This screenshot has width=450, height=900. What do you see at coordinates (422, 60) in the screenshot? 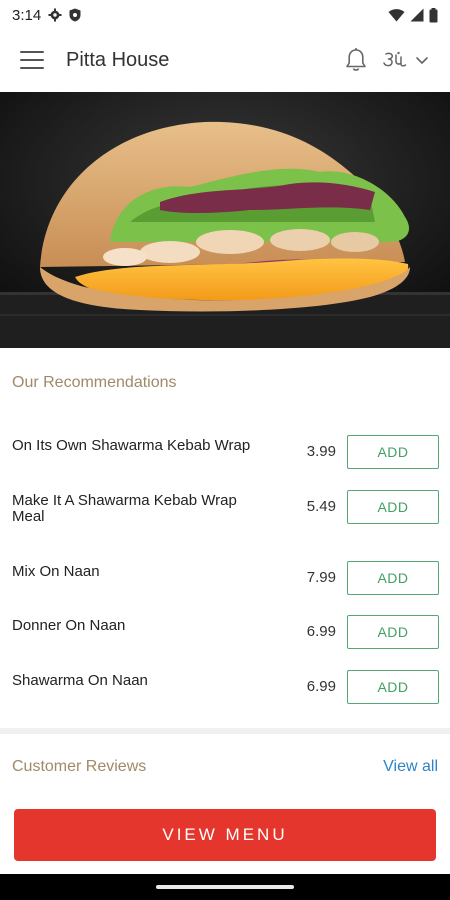
I see `chevron-down-icon` at bounding box center [422, 60].